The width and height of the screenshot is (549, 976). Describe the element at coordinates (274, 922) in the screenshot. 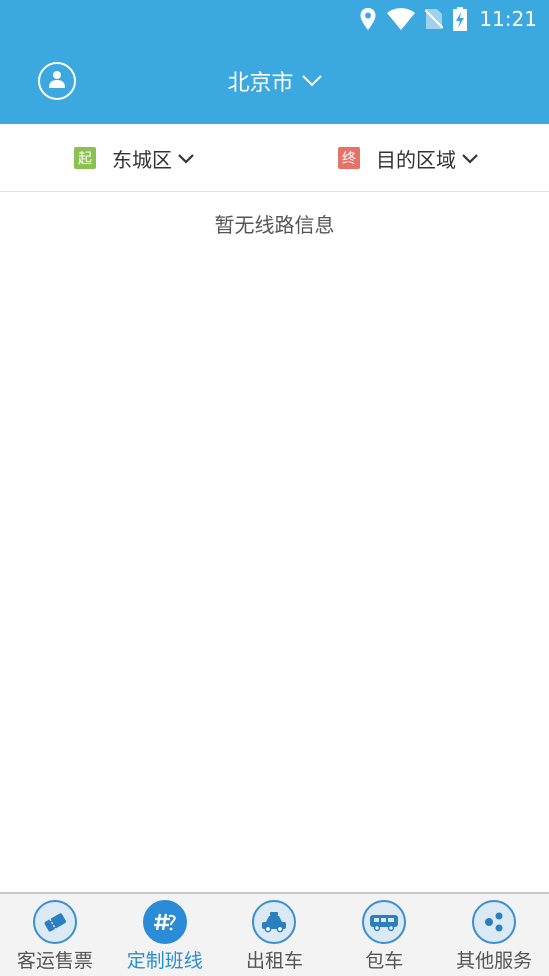

I see `taxi-icon` at that location.